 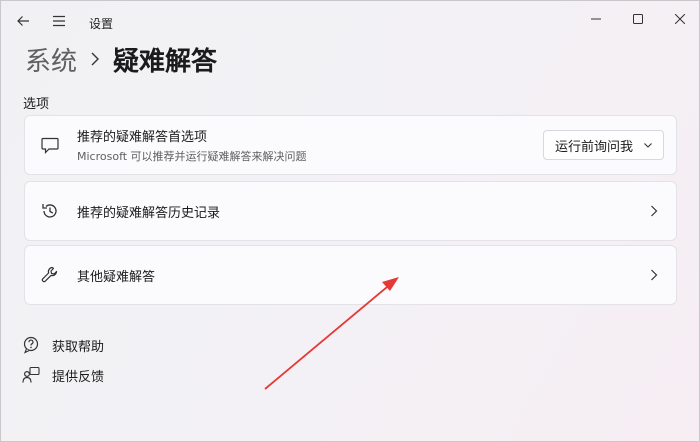 What do you see at coordinates (50, 275) in the screenshot?
I see `wrench-icon` at bounding box center [50, 275].